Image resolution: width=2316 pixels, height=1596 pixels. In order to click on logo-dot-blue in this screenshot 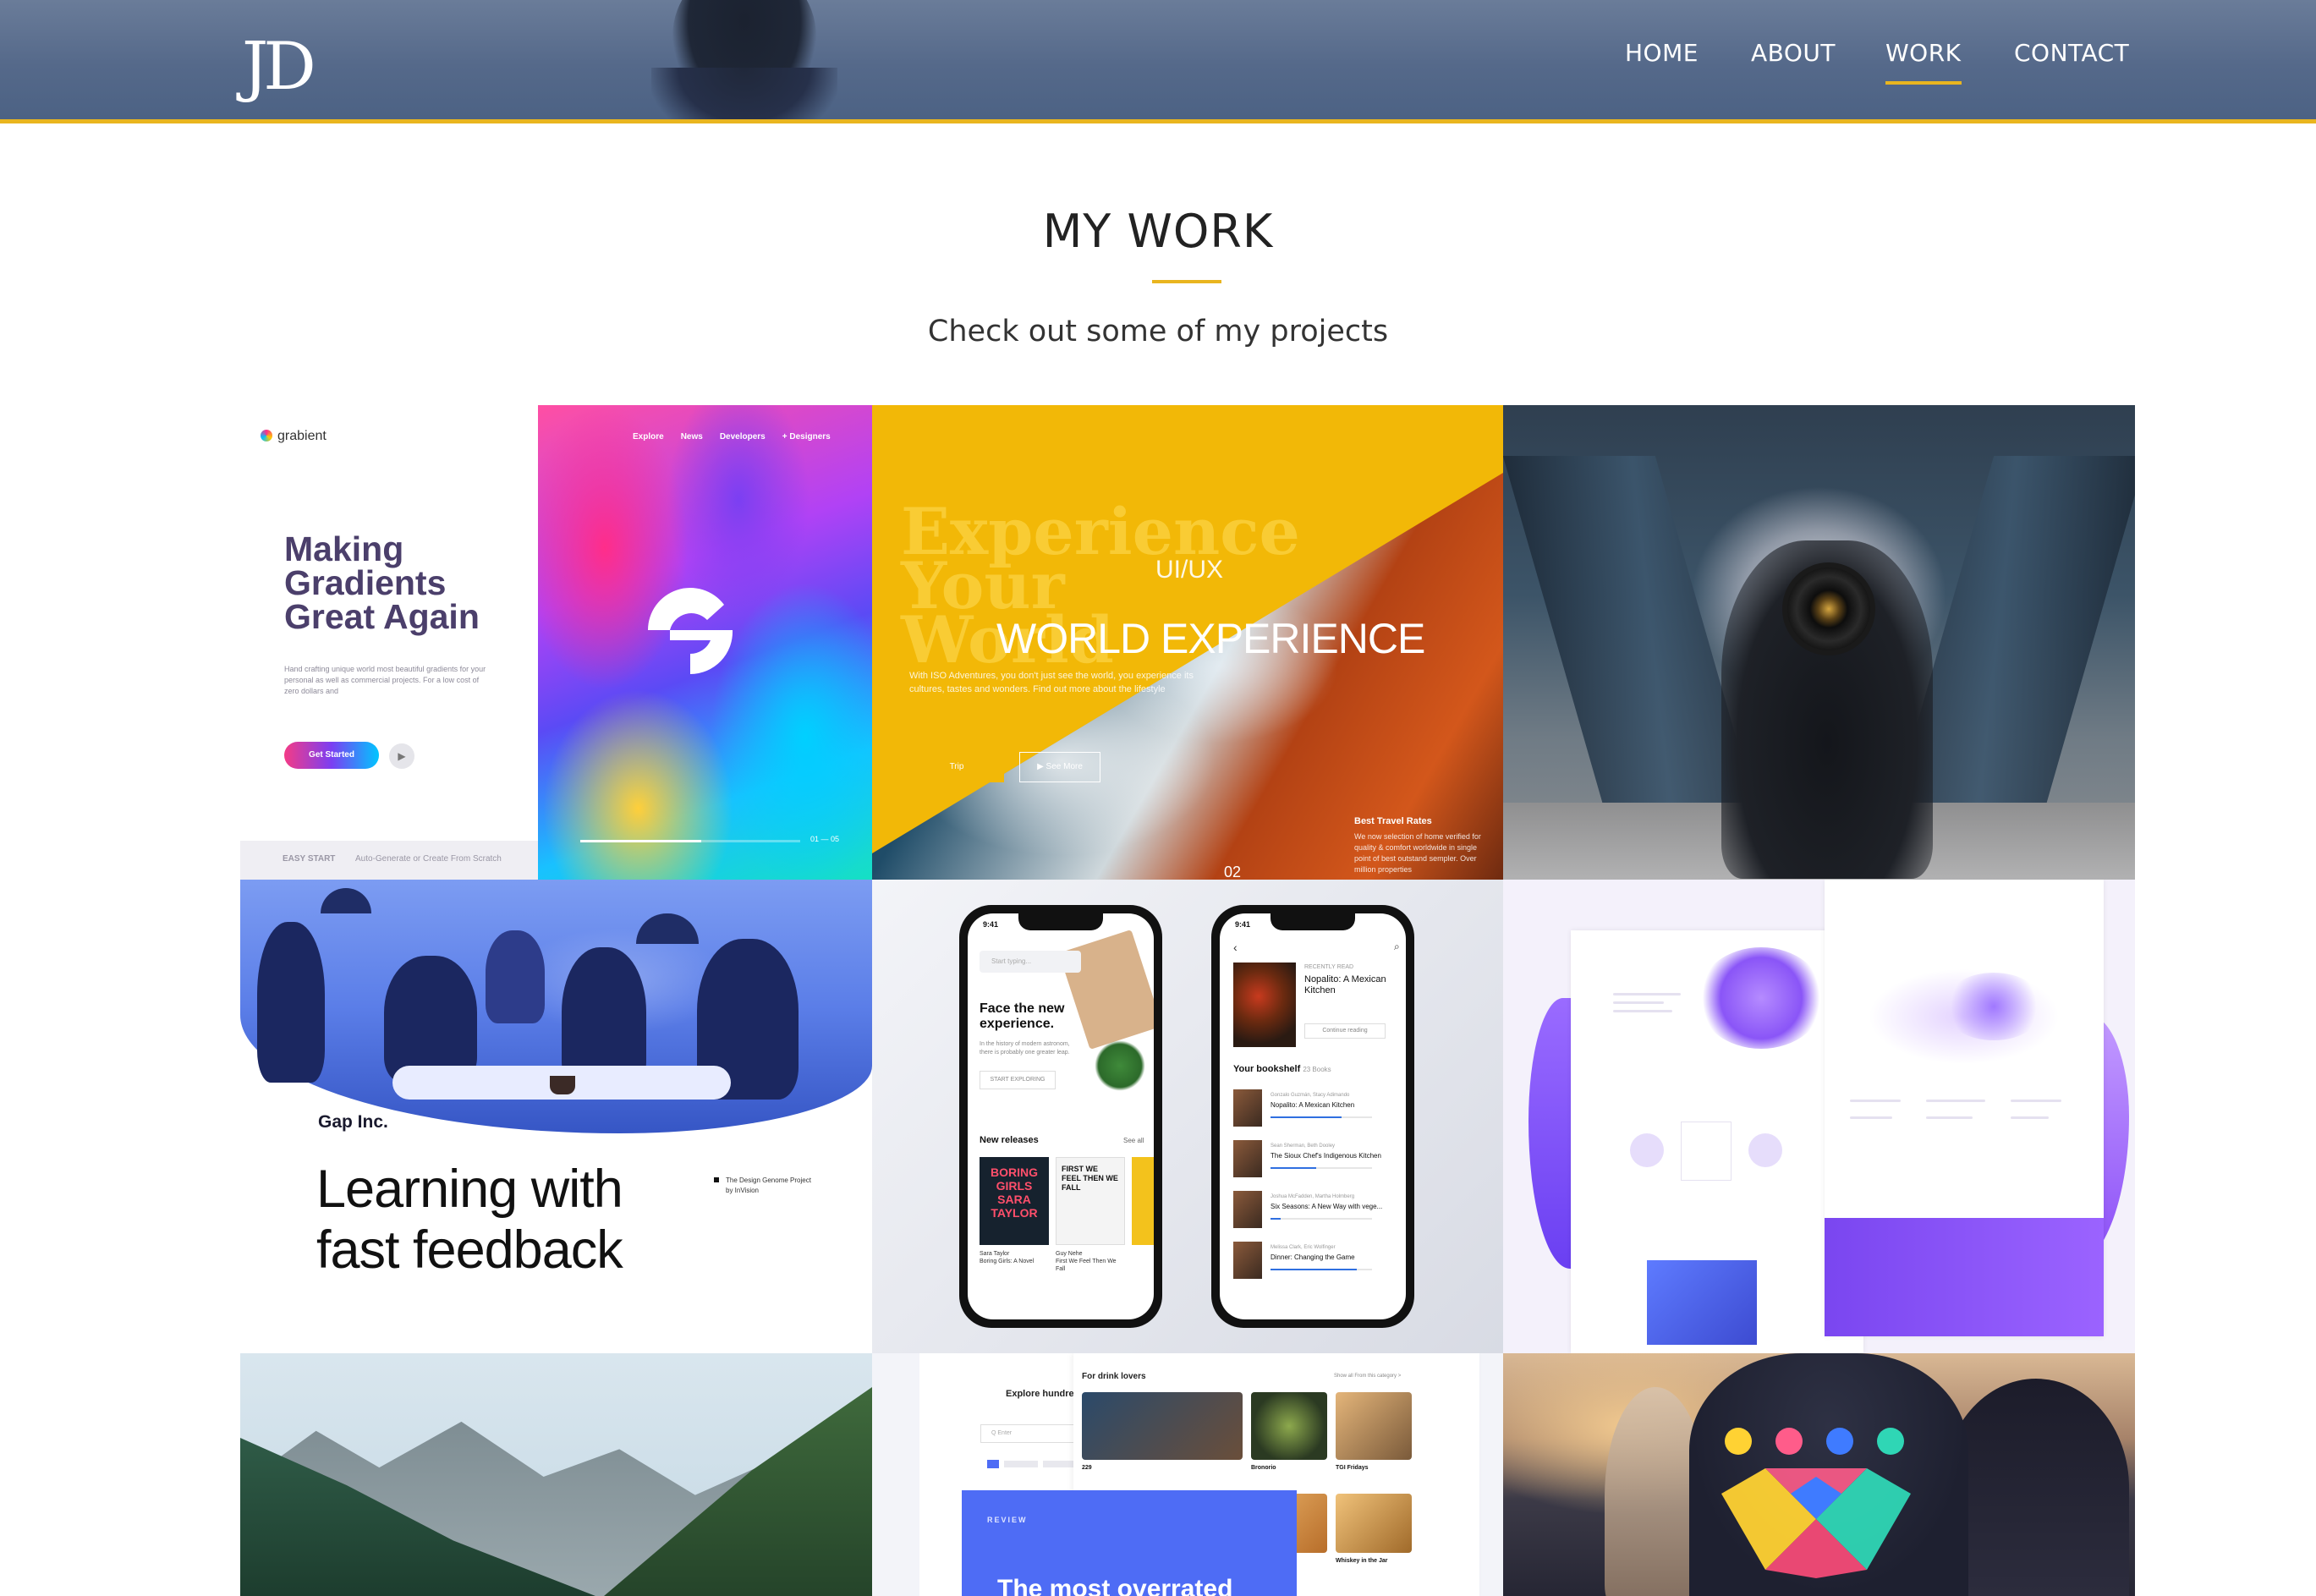, I will do `click(1839, 1441)`.